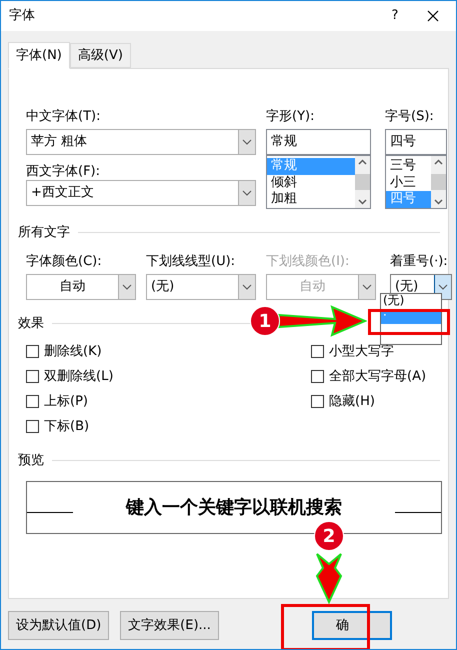 The image size is (457, 650). Describe the element at coordinates (352, 401) in the screenshot. I see `checkbox-label: 隐藏(H)` at that location.